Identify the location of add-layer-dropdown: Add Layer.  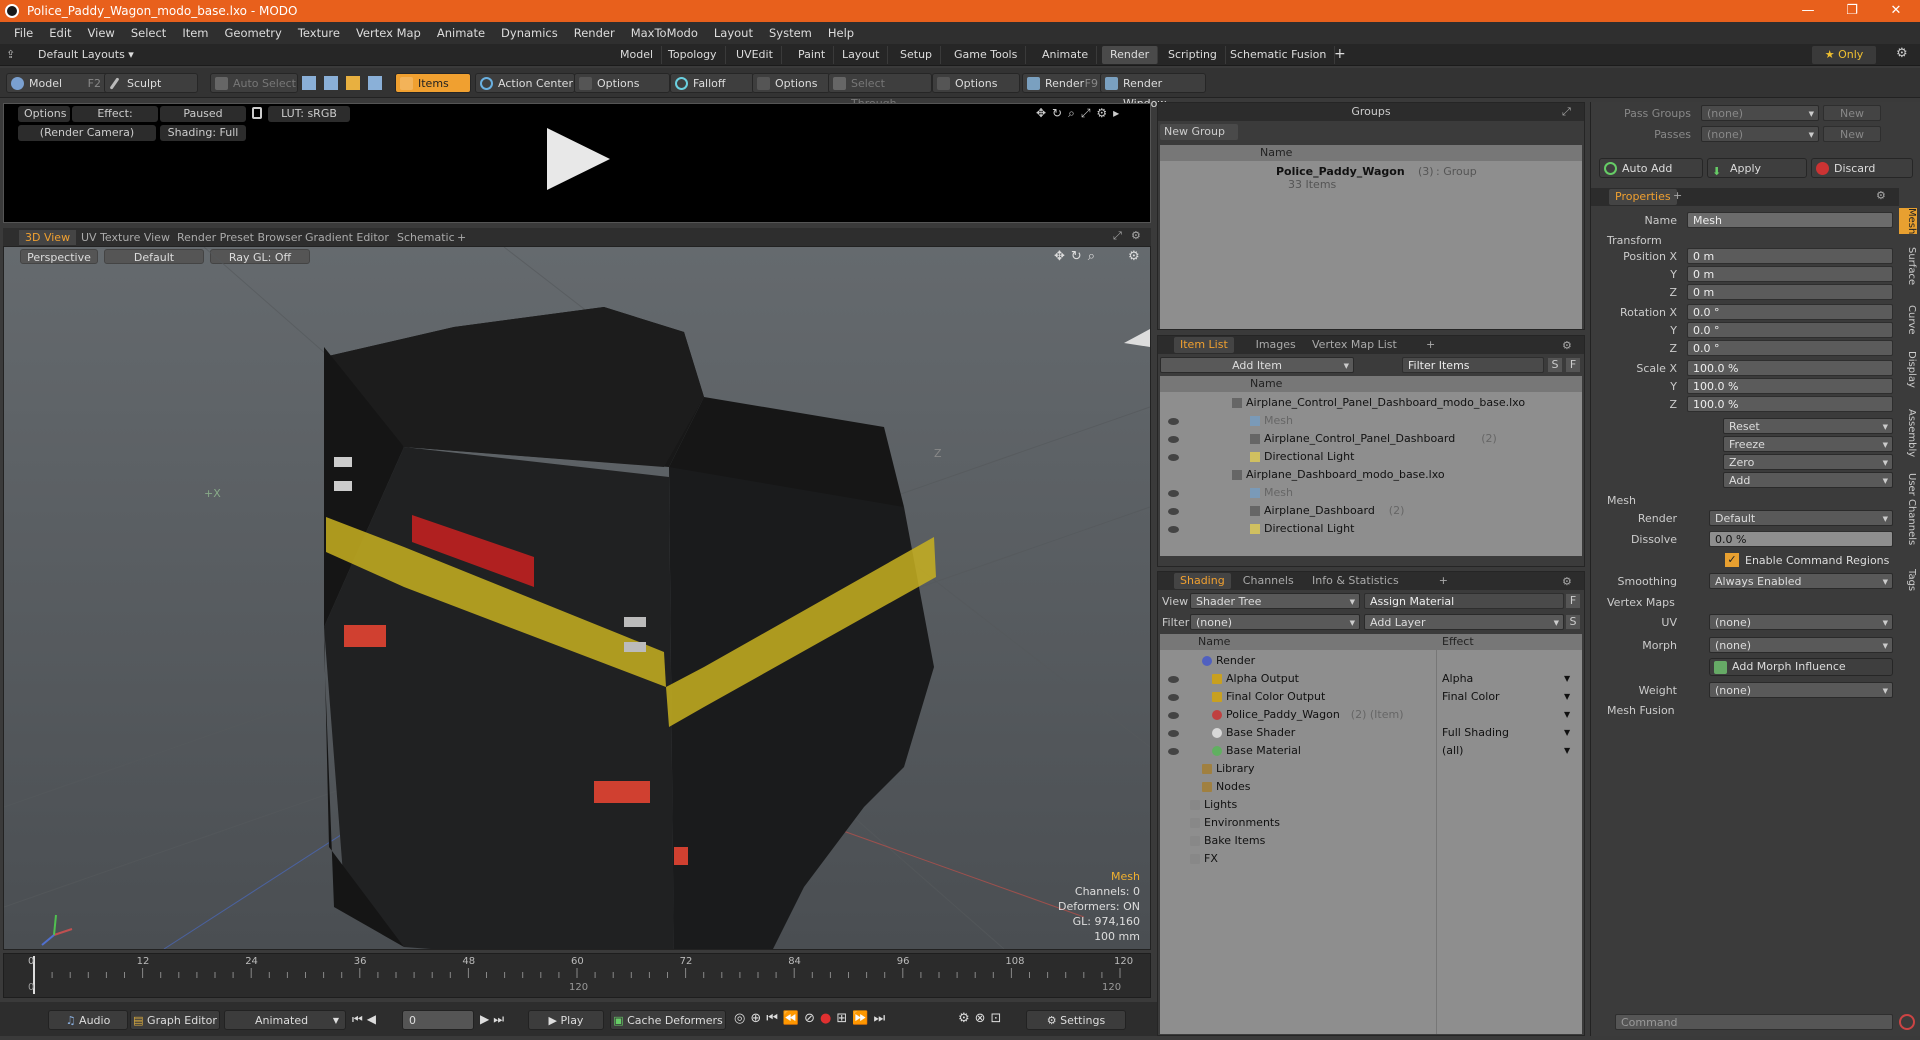
(1464, 622).